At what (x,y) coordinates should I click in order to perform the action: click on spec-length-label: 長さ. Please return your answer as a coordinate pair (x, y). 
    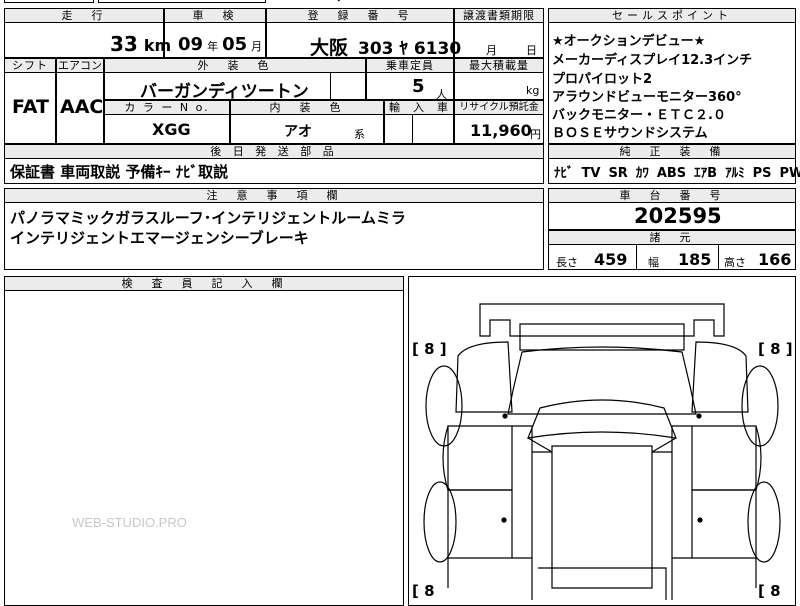
    Looking at the image, I should click on (567, 262).